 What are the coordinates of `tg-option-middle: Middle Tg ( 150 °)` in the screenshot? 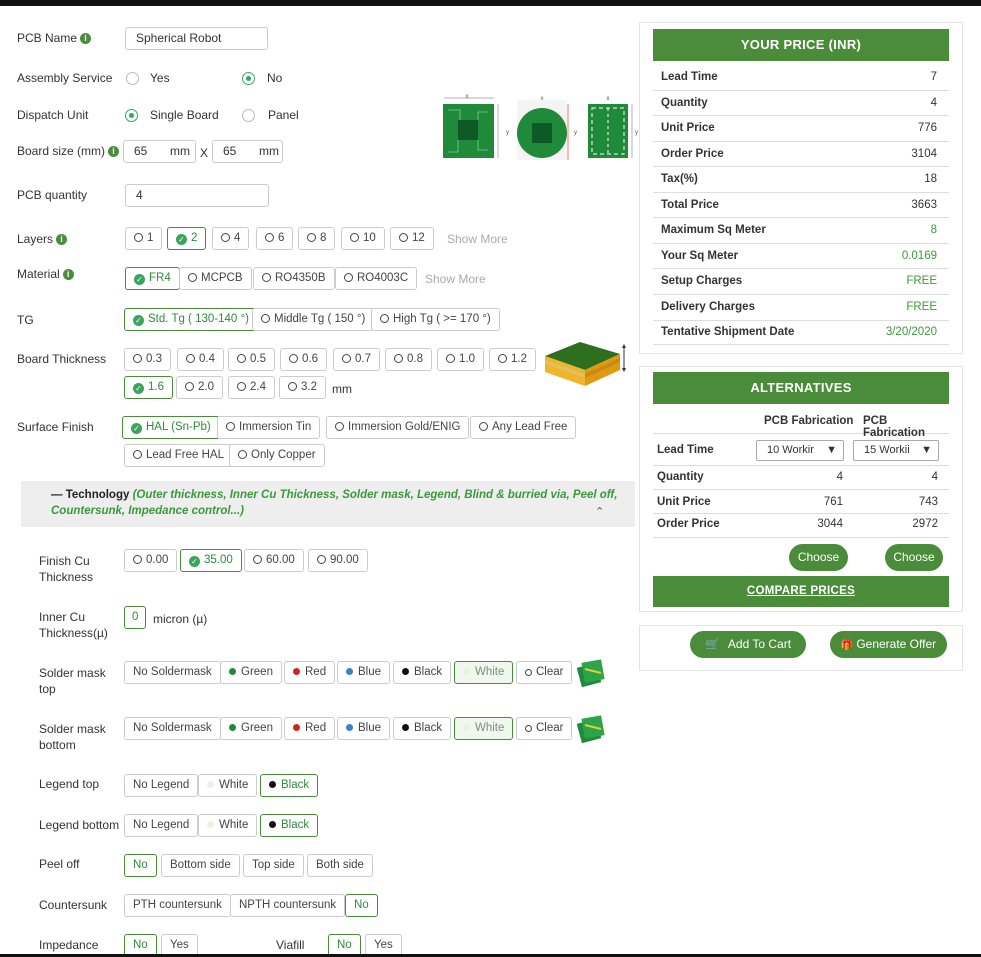 It's located at (313, 319).